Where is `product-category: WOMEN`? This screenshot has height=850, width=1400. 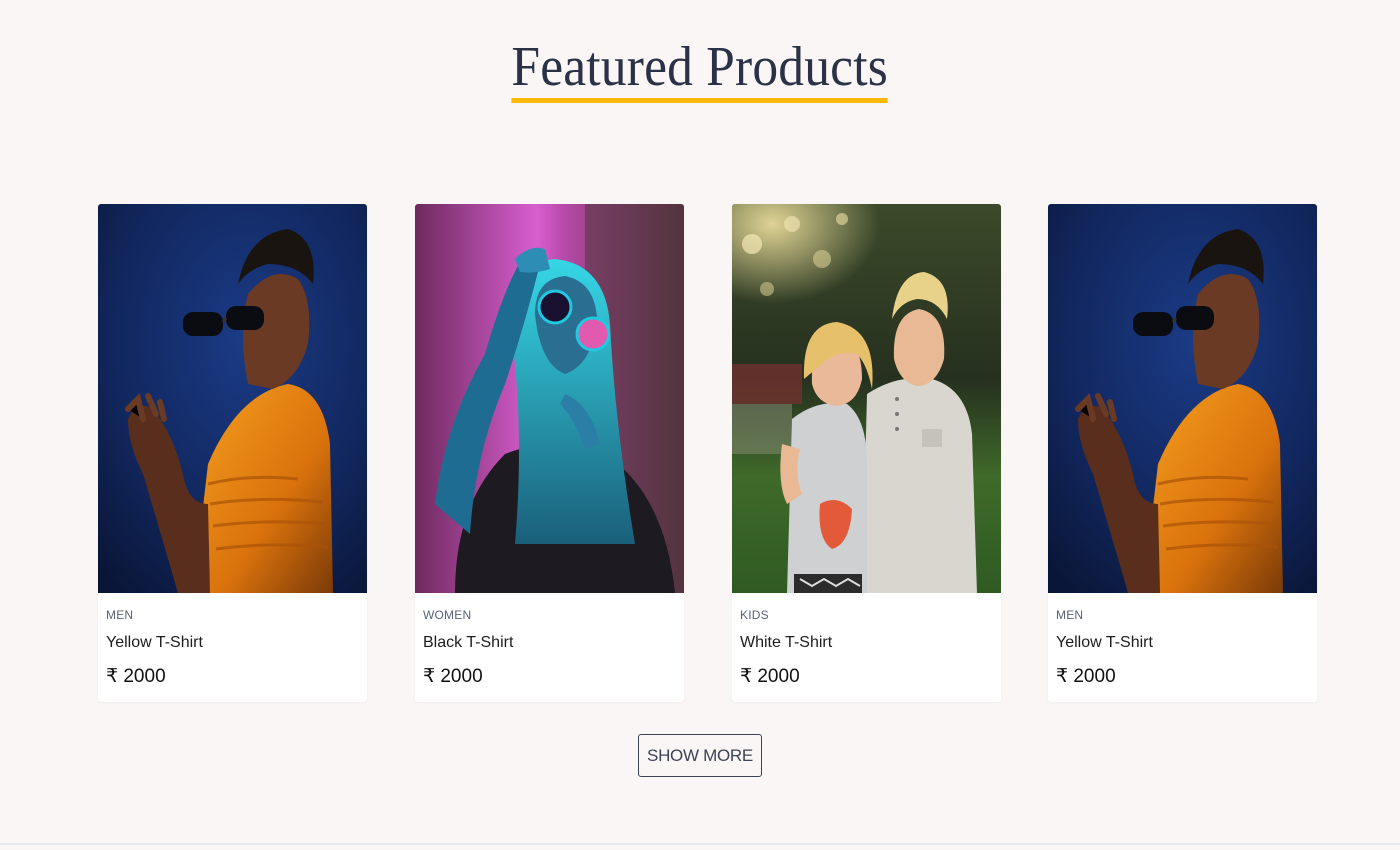 product-category: WOMEN is located at coordinates (447, 615).